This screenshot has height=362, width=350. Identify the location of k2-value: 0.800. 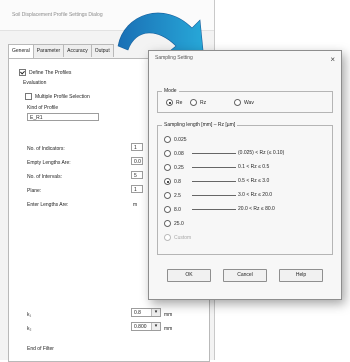
(140, 327).